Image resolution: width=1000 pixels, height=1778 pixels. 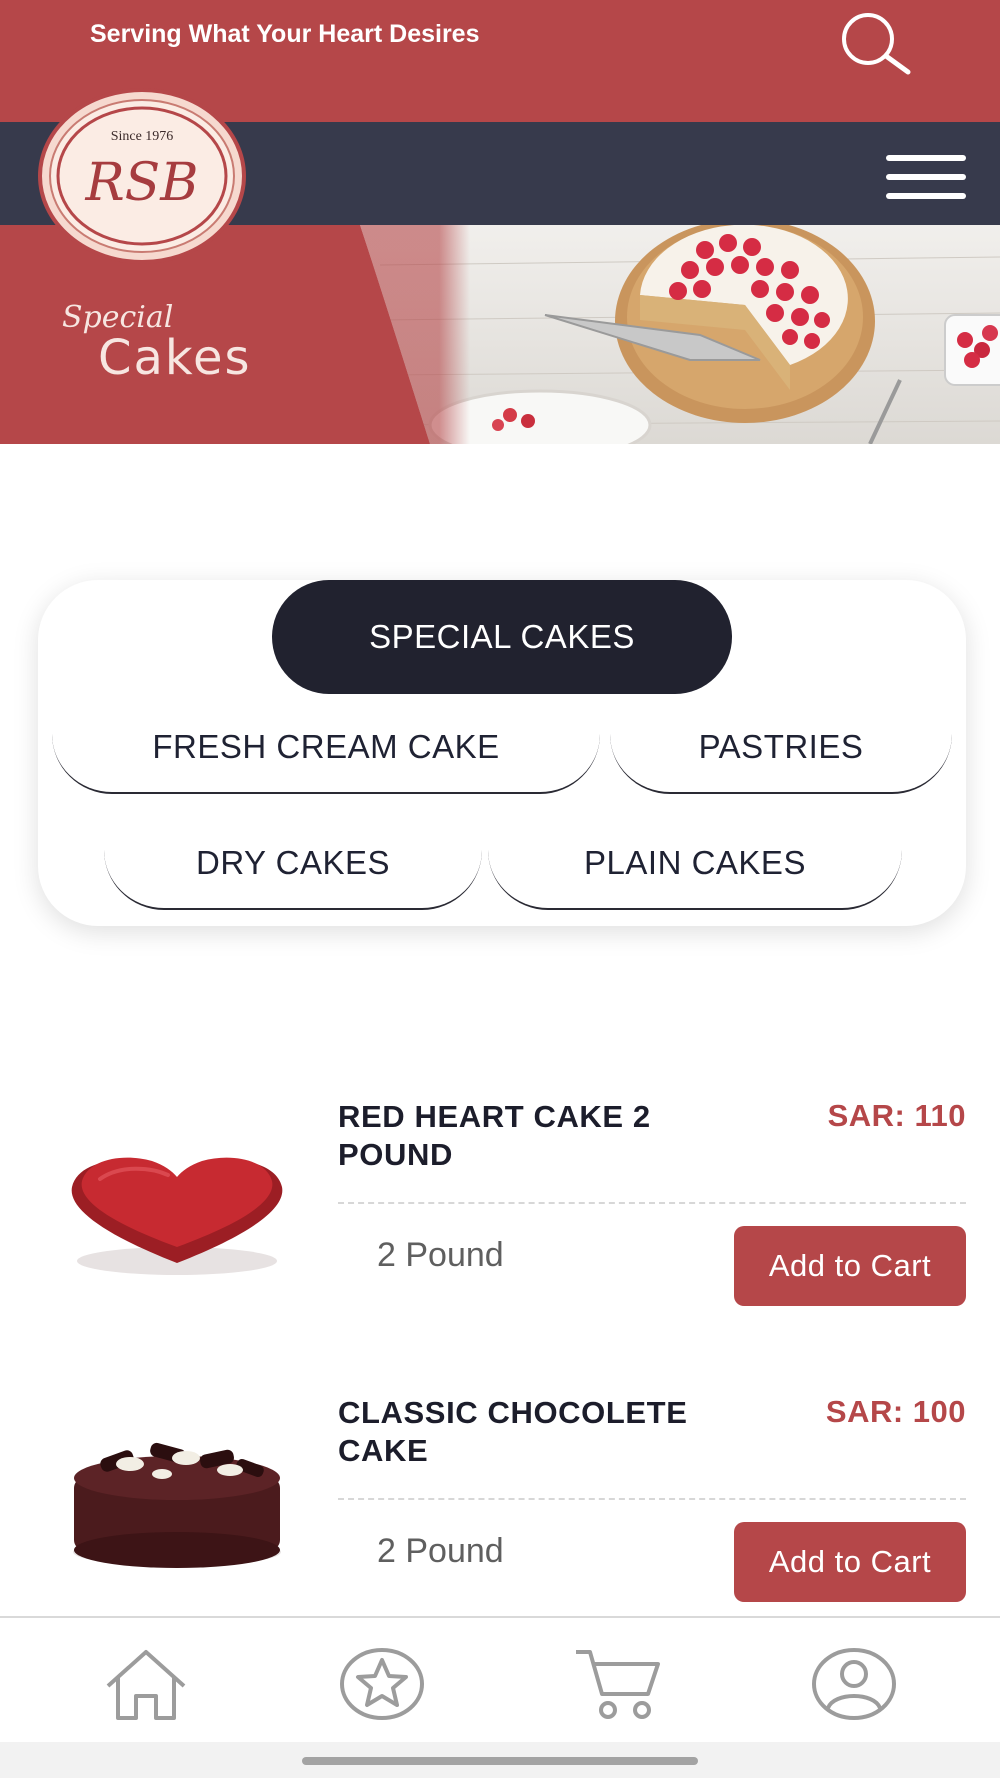 I want to click on product-price: SAR: 100, so click(x=895, y=1411).